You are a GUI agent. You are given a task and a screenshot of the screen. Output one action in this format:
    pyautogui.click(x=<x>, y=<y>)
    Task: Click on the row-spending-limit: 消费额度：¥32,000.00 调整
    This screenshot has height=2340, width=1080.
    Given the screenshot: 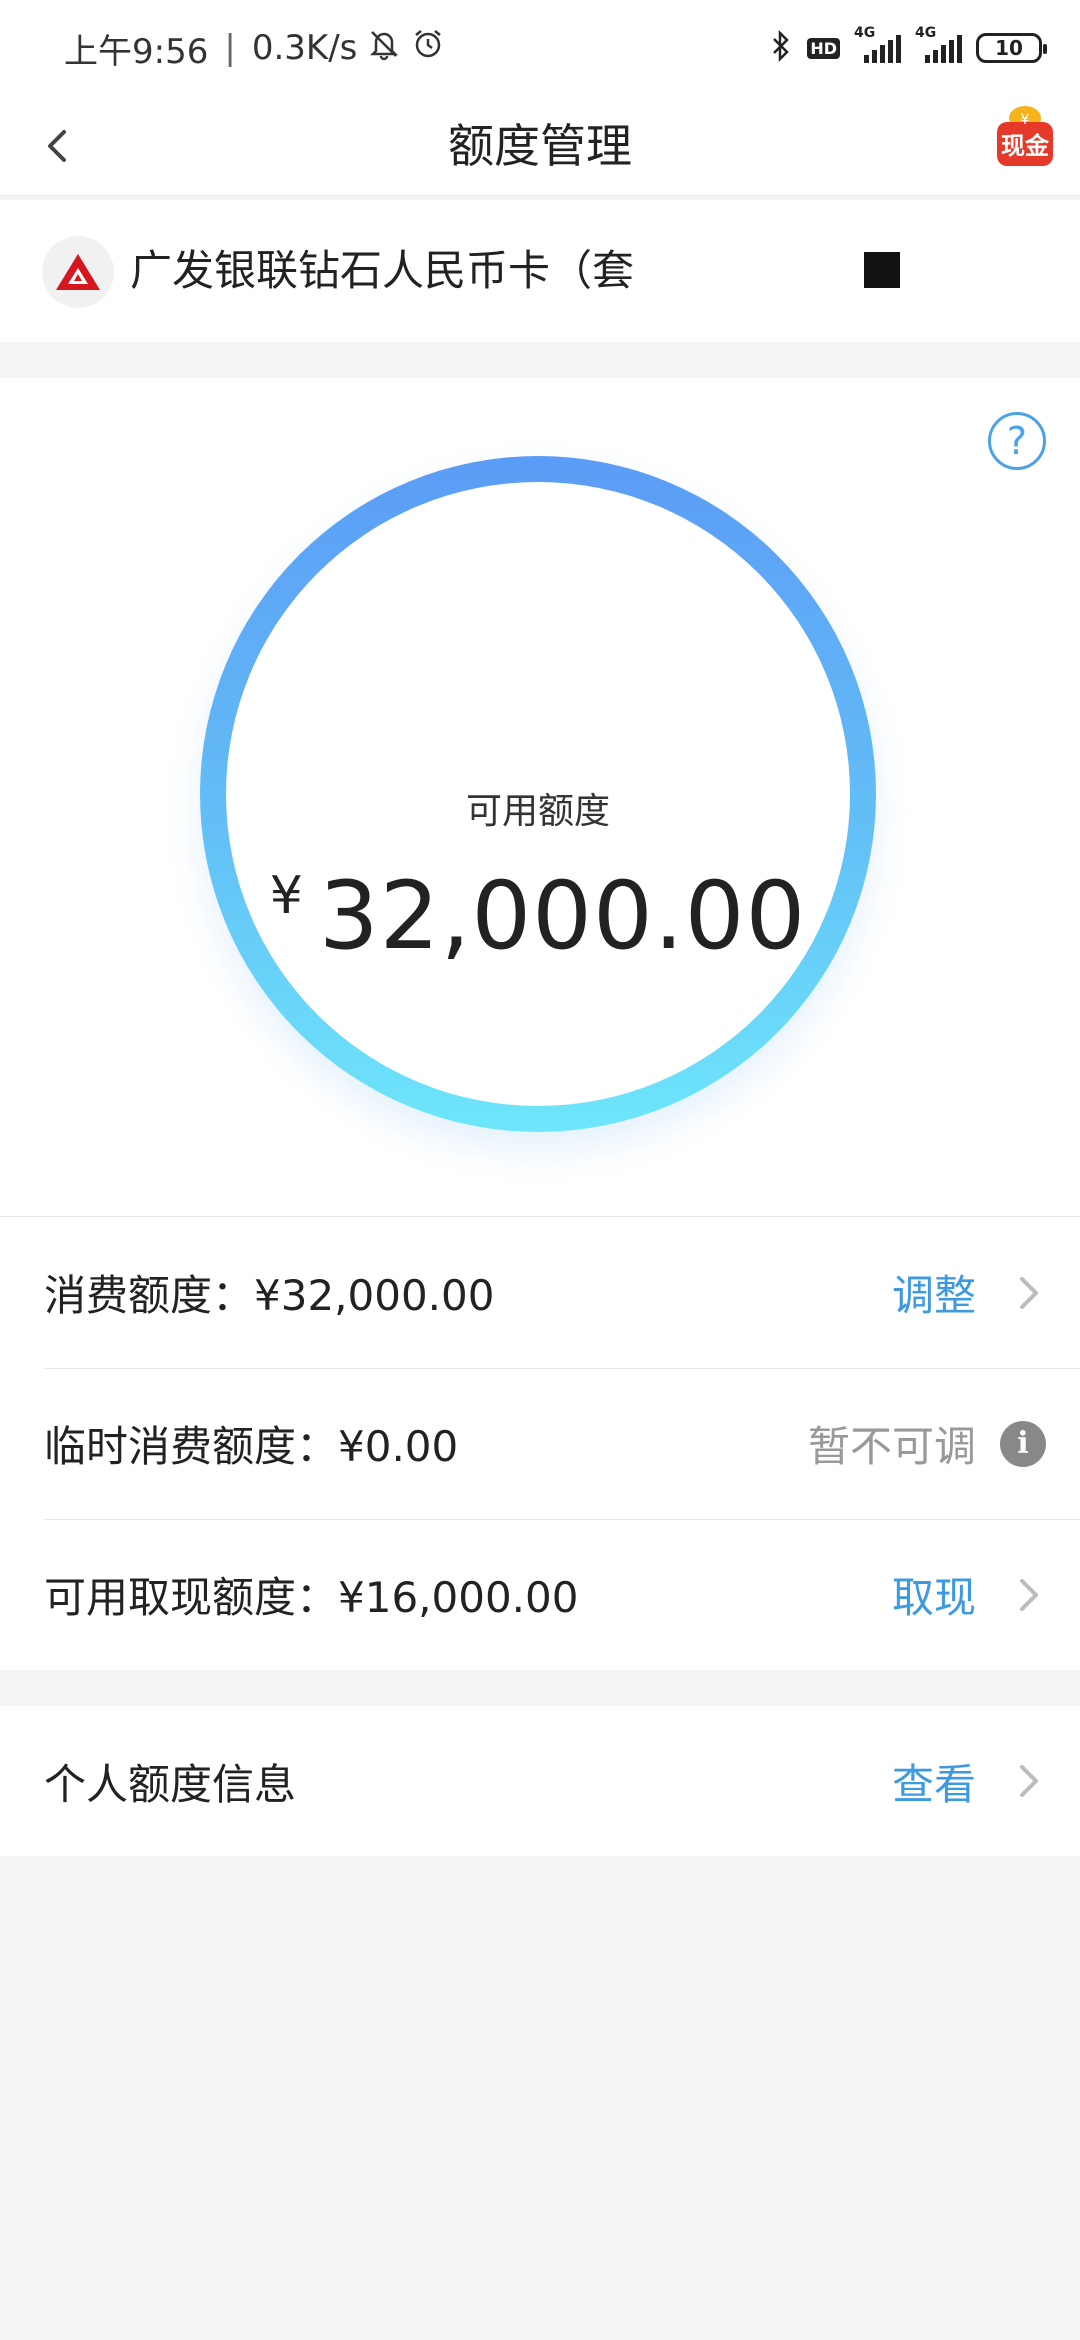 What is the action you would take?
    pyautogui.click(x=540, y=1292)
    